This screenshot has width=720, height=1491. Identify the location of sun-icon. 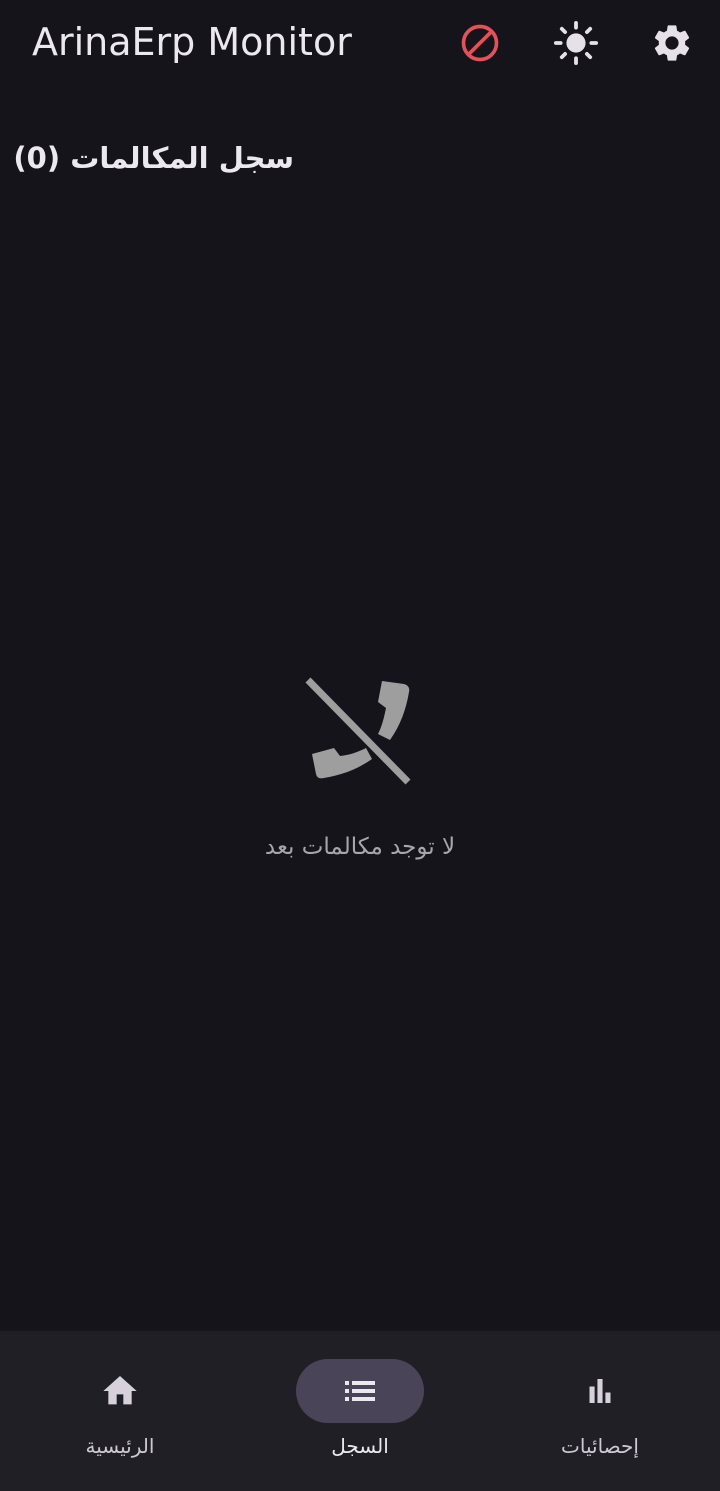
(576, 43).